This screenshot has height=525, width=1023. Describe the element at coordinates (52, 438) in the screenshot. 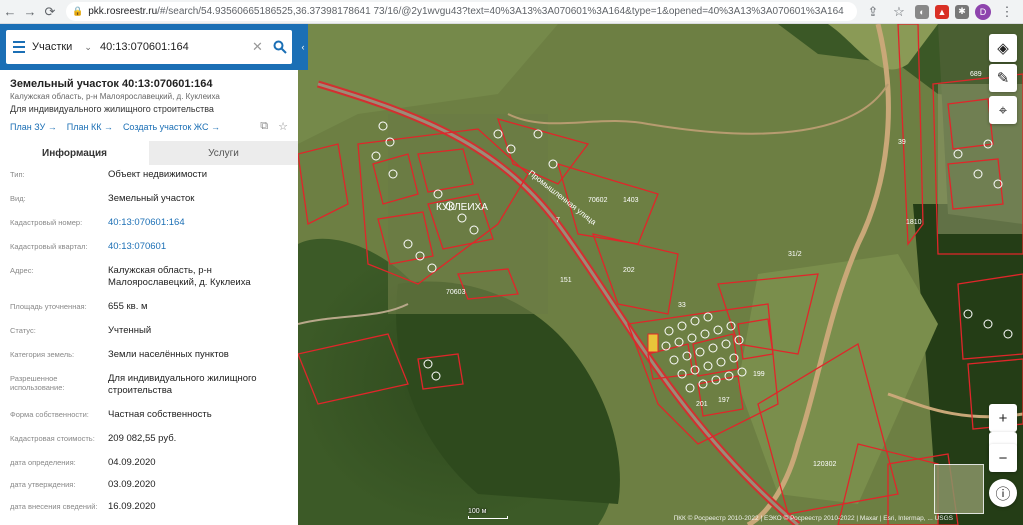

I see `info-row-label: Кадастровая стоимость:` at that location.